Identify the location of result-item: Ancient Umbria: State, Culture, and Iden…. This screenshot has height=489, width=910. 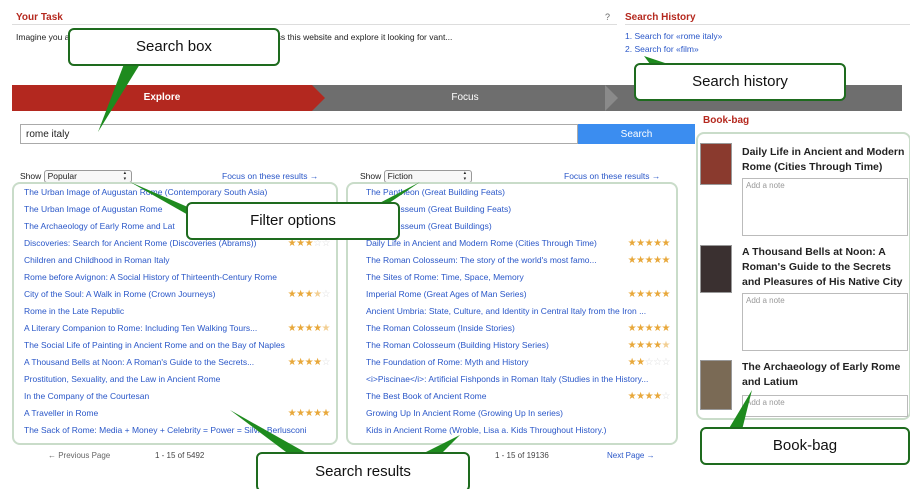
(518, 311).